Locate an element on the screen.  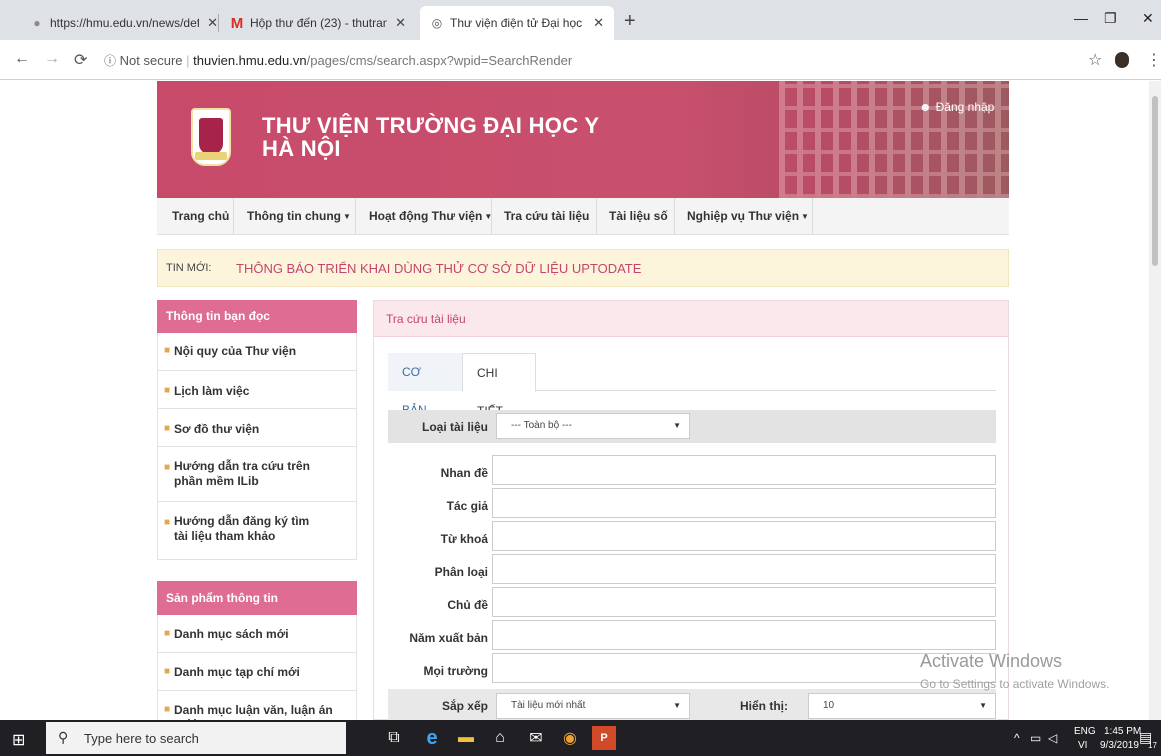
login-link: ☻ Đăng nhập is located at coordinates (956, 107).